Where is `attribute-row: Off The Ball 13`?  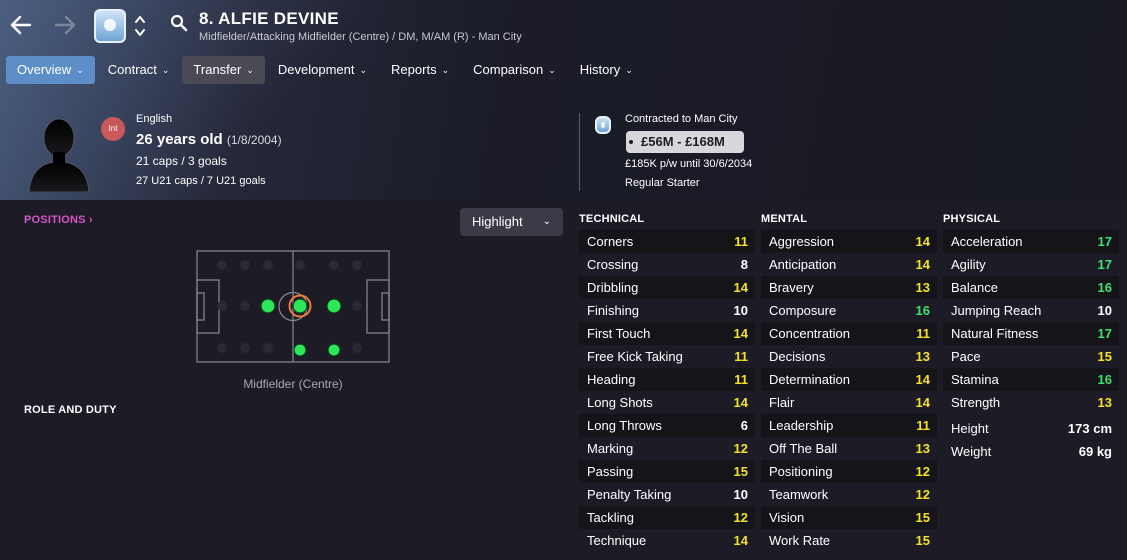 attribute-row: Off The Ball 13 is located at coordinates (849, 448).